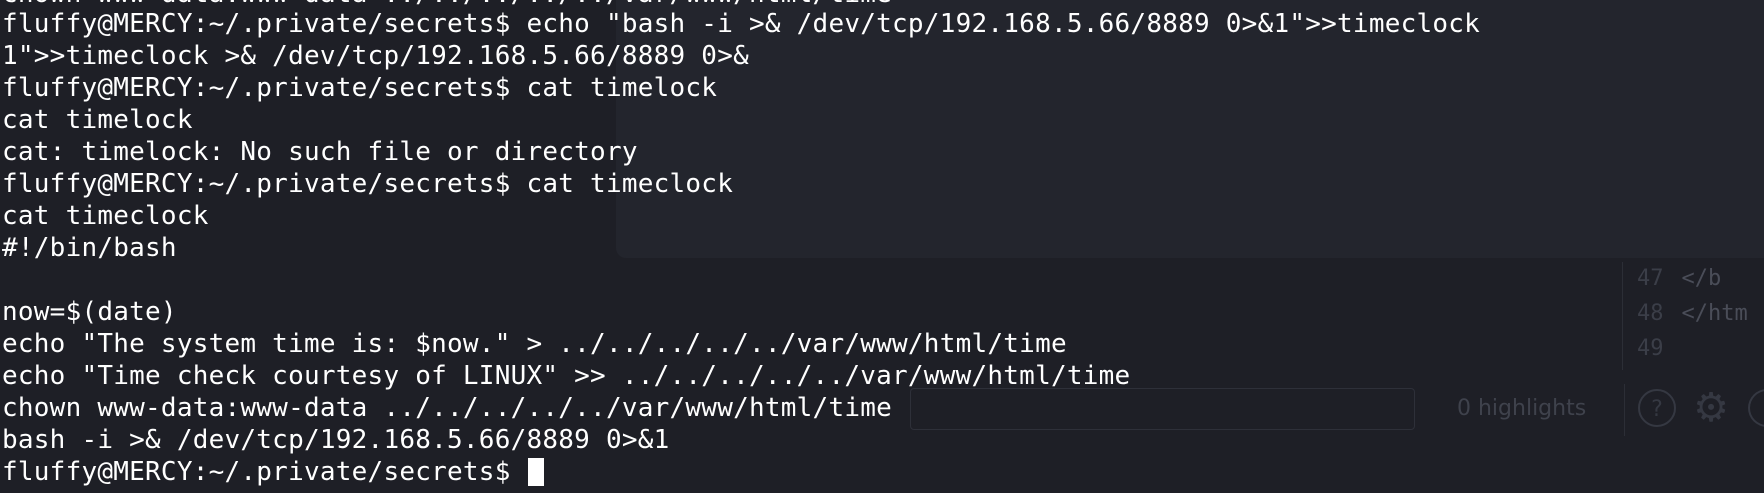  Describe the element at coordinates (536, 472) in the screenshot. I see `terminal-cursor` at that location.